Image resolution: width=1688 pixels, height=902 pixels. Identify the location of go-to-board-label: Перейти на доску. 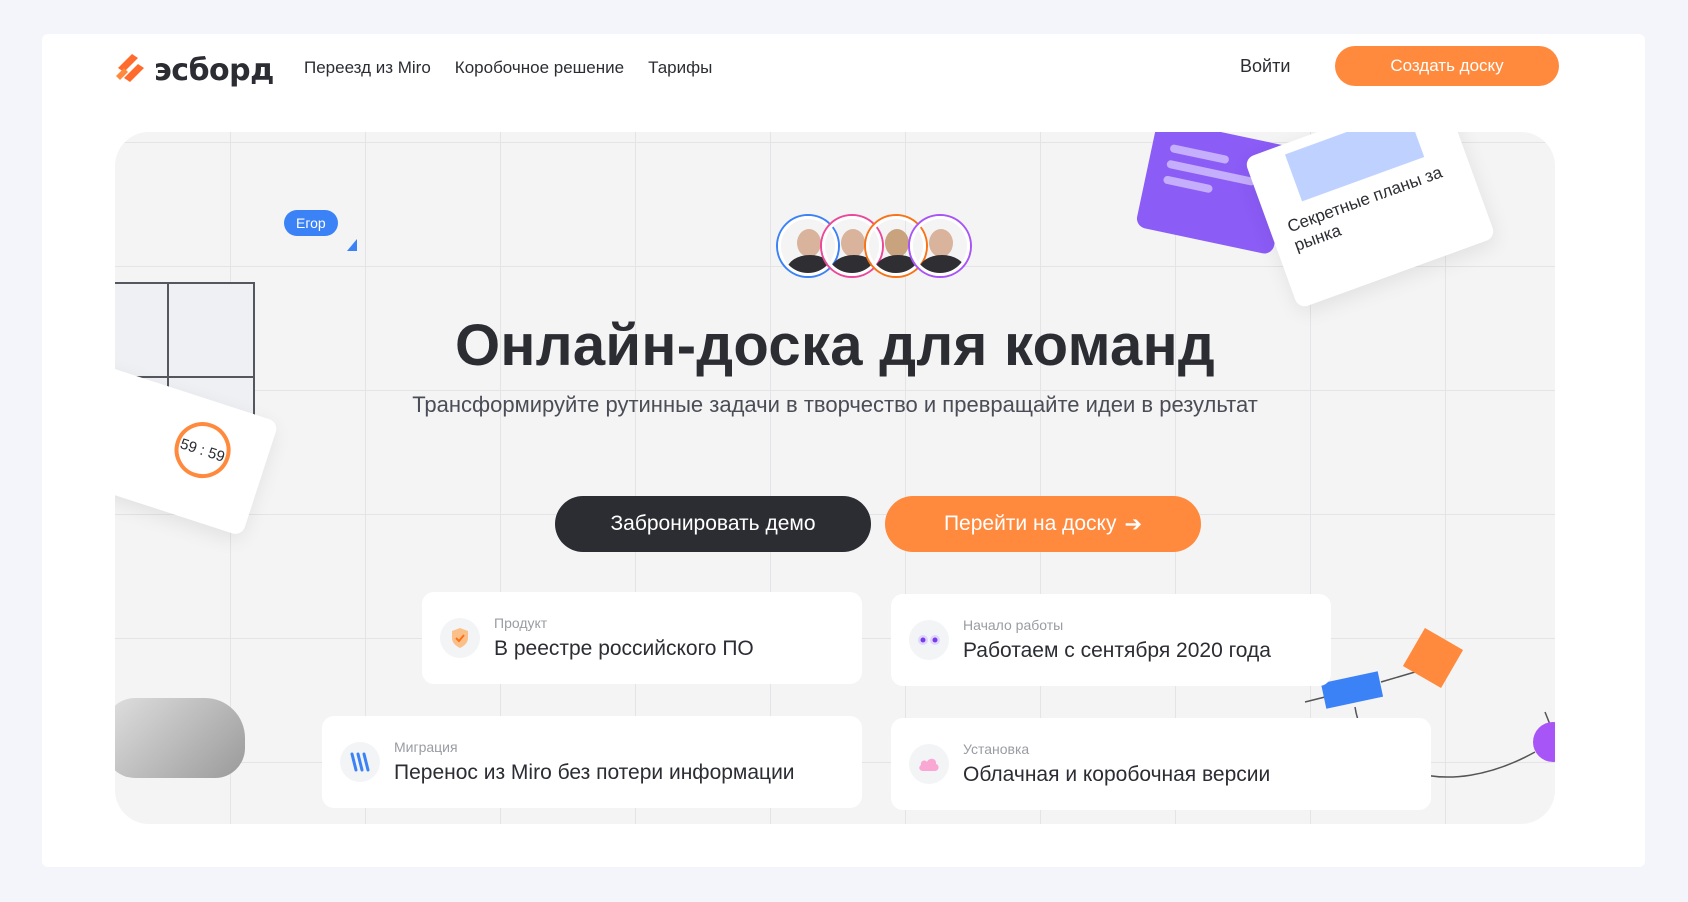
(1030, 523).